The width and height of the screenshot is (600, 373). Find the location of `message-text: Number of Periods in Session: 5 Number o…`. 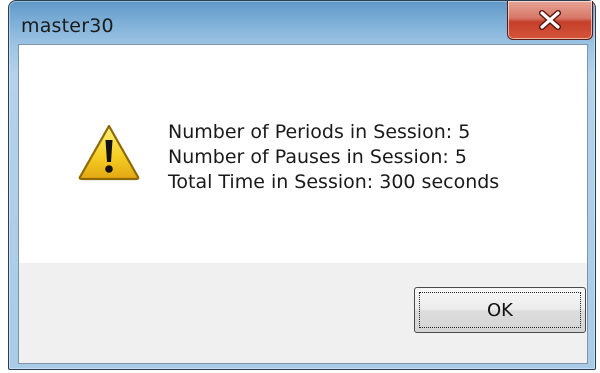

message-text: Number of Periods in Session: 5 Number o… is located at coordinates (333, 157).